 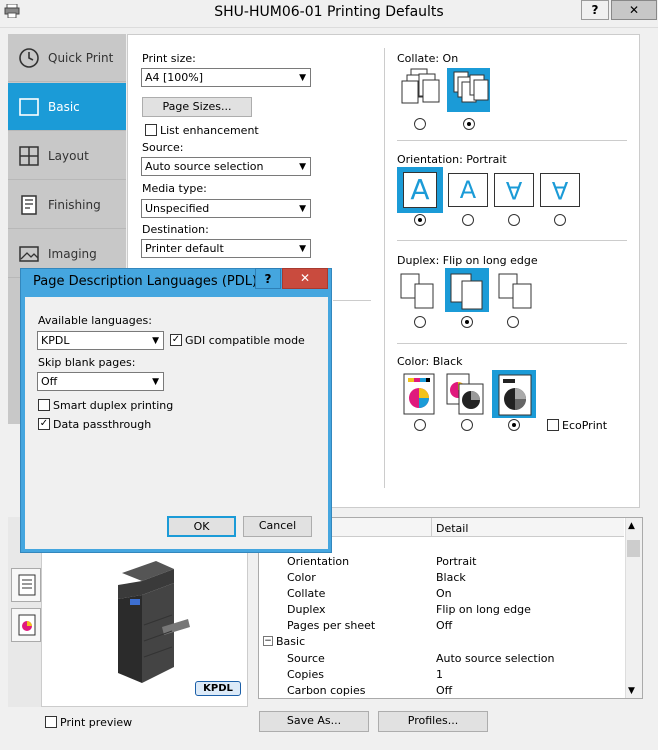 I want to click on destination-value: Printer default, so click(x=184, y=248).